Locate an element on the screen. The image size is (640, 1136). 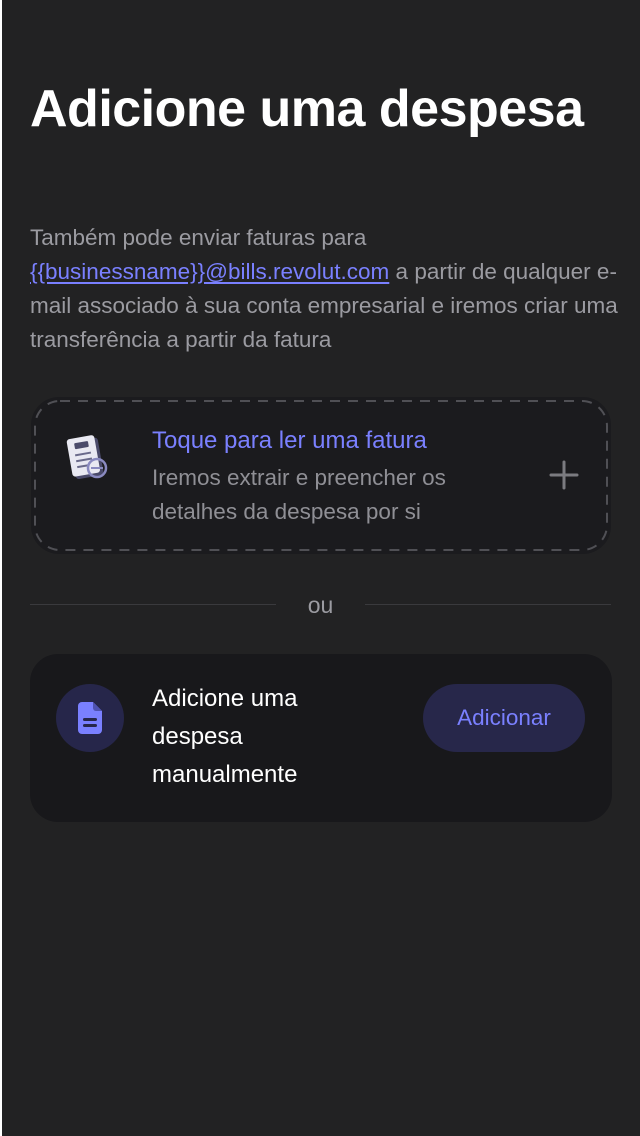
add-expense-button: Adicionar is located at coordinates (504, 718).